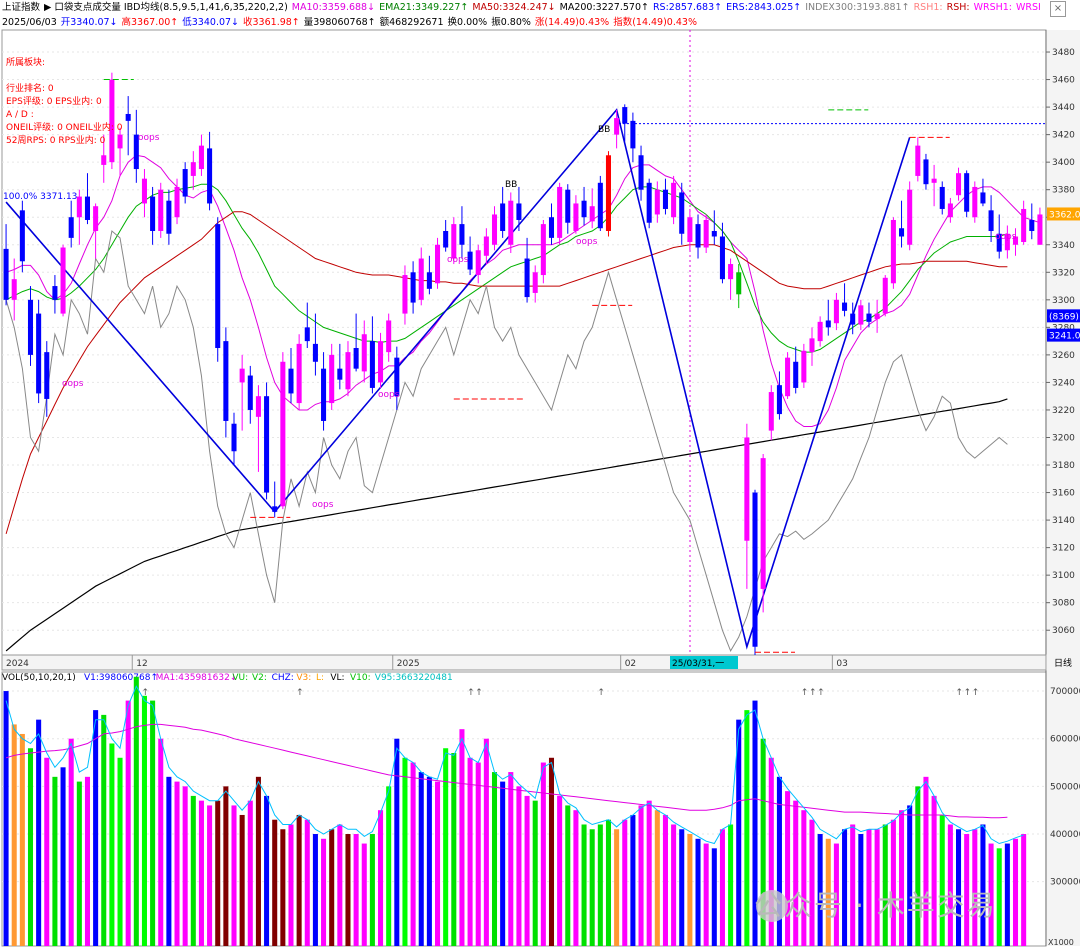 Image resolution: width=1080 pixels, height=949 pixels. What do you see at coordinates (17, 664) in the screenshot?
I see `date-tick-label: 2024` at bounding box center [17, 664].